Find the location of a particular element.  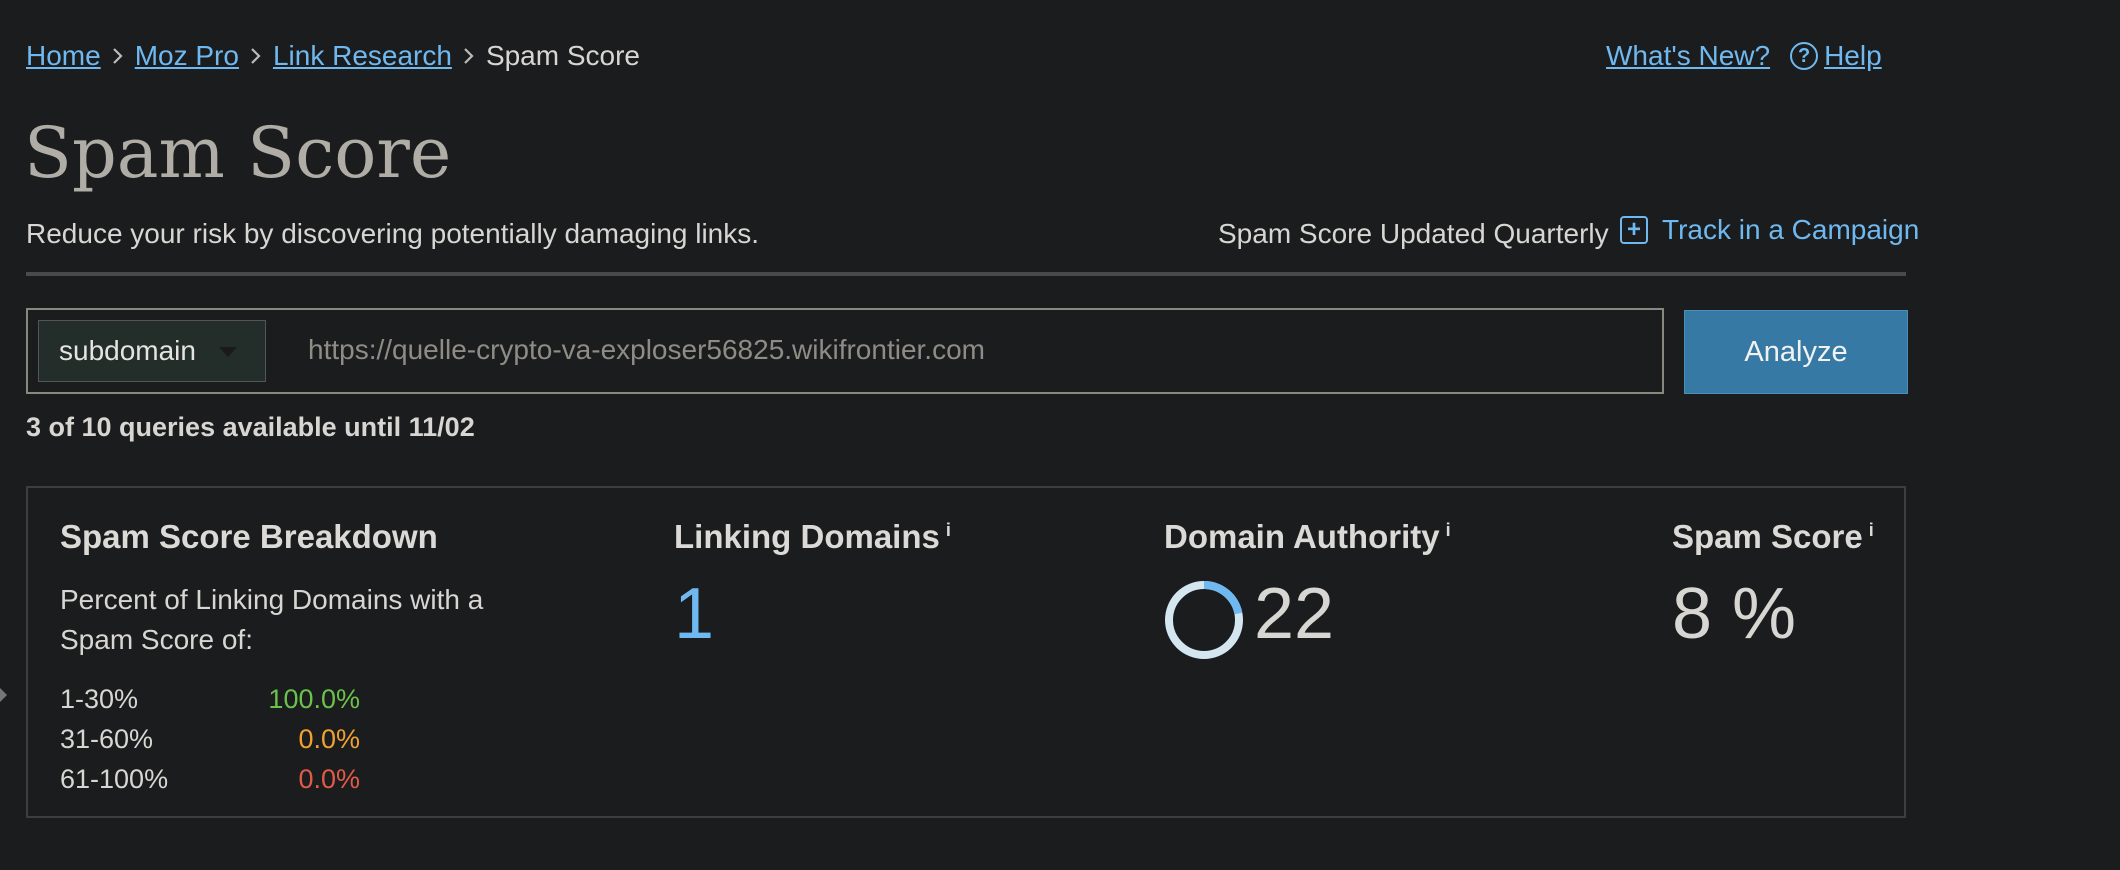

caret-down-icon is located at coordinates (228, 352).